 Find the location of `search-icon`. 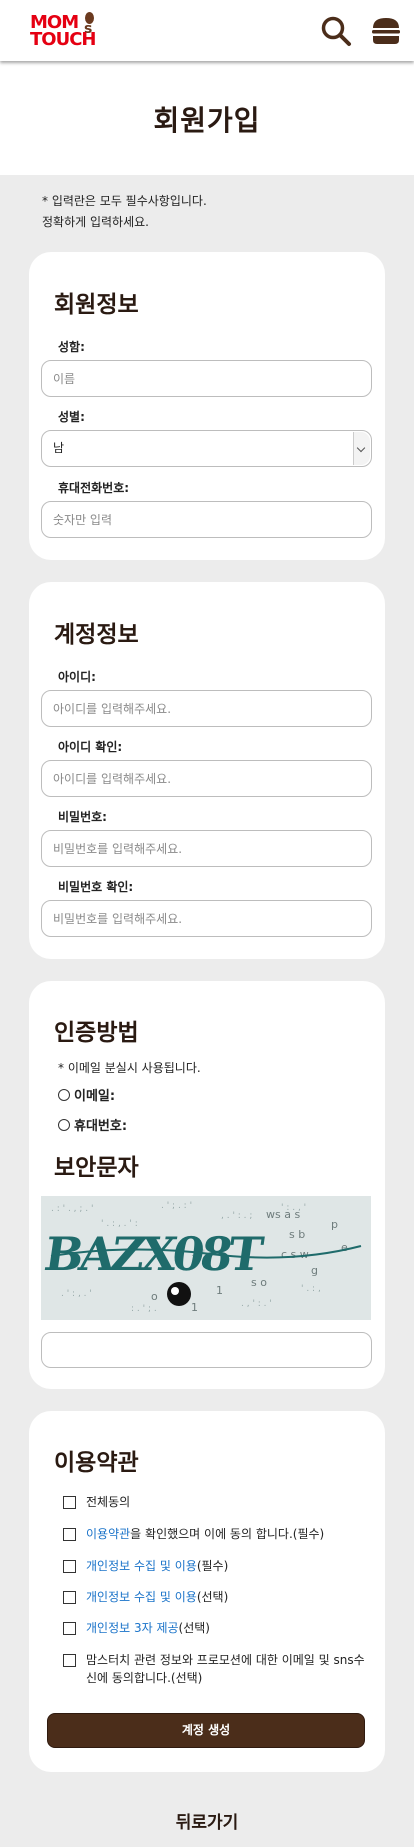

search-icon is located at coordinates (336, 31).